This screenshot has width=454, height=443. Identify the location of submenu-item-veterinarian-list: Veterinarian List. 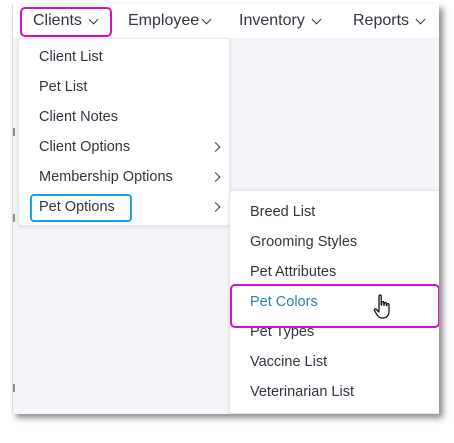
(334, 392).